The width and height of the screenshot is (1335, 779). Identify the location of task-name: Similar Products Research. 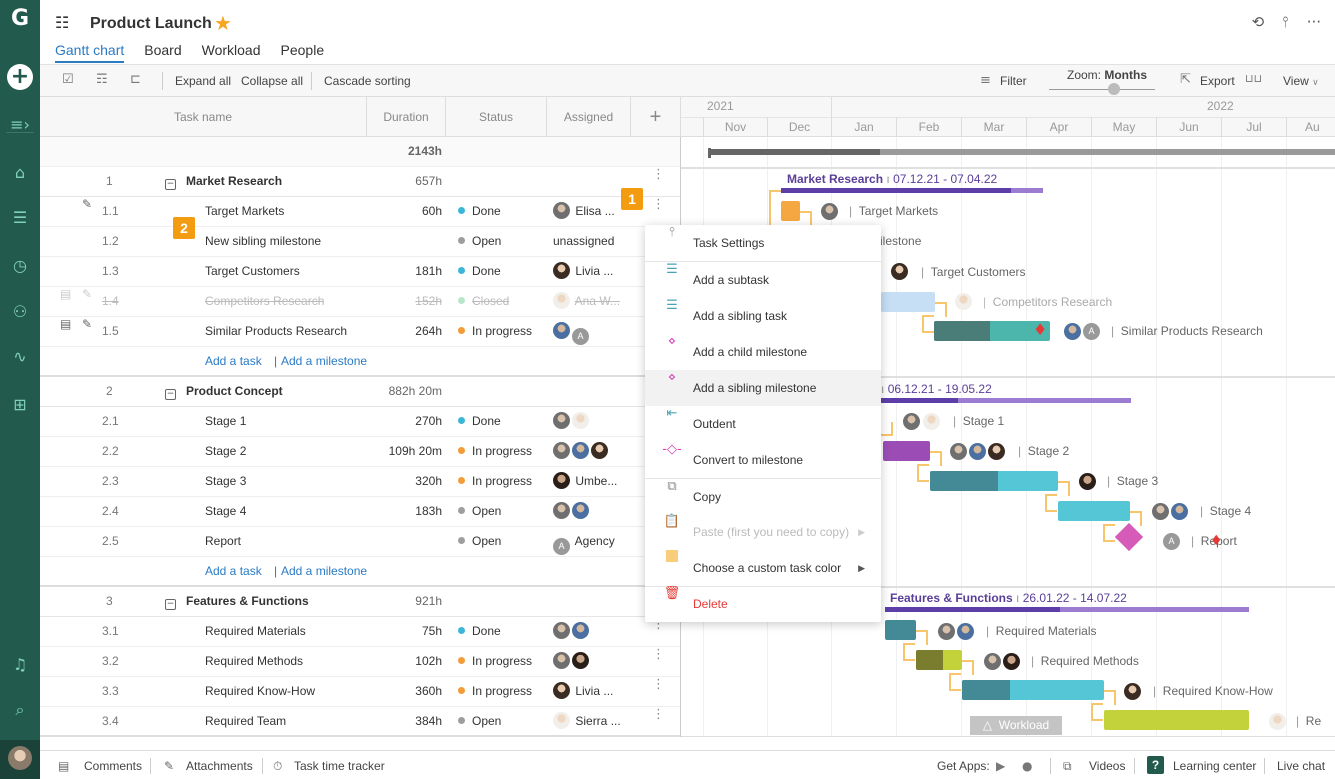
(276, 331).